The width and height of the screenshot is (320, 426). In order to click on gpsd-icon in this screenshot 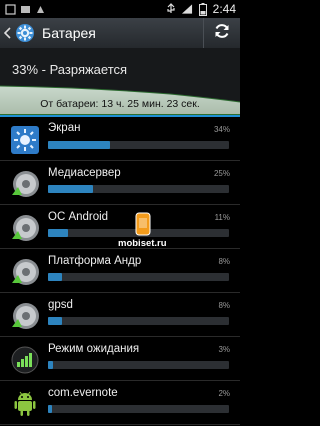, I will do `click(25, 316)`.